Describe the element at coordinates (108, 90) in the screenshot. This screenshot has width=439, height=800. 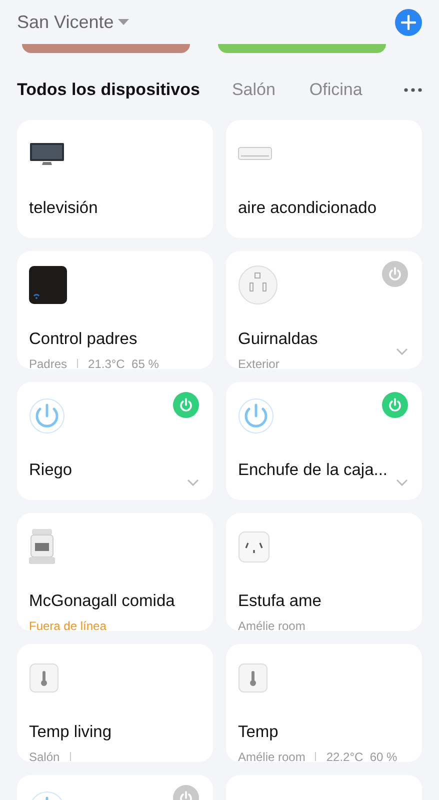
I see `room-tab: Todos los dispositivos` at that location.